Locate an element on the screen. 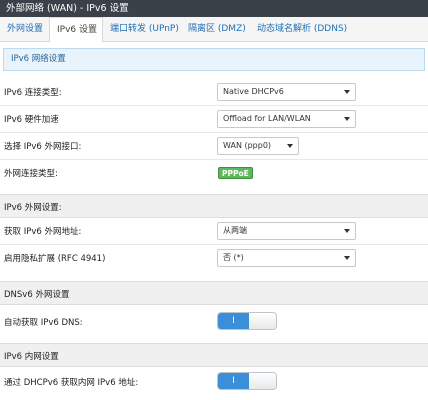 The image size is (428, 400). tab-dmz: 隔离区 (DMZ) is located at coordinates (216, 29).